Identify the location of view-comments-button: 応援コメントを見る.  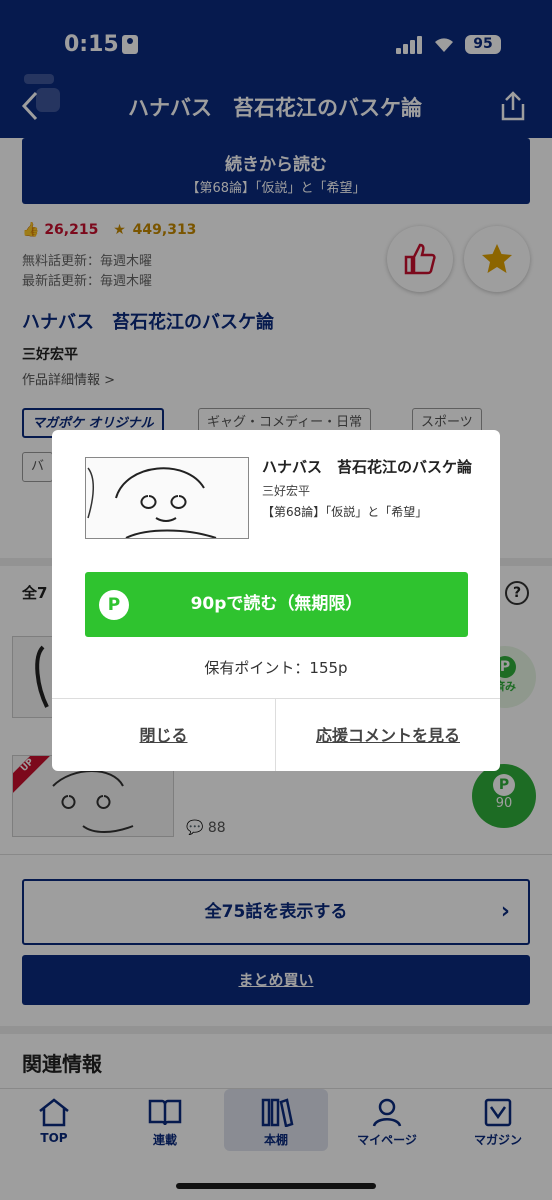
(388, 735).